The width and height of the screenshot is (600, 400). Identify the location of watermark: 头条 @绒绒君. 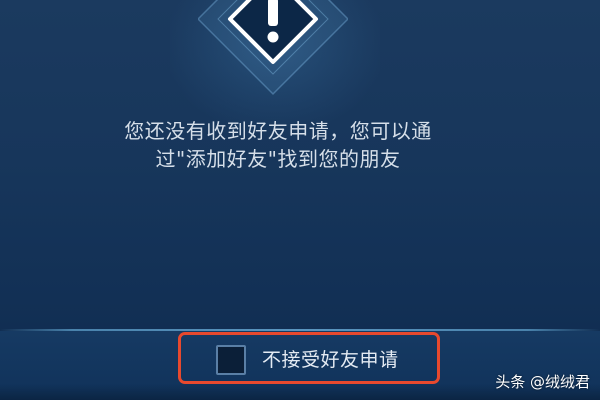
(542, 382).